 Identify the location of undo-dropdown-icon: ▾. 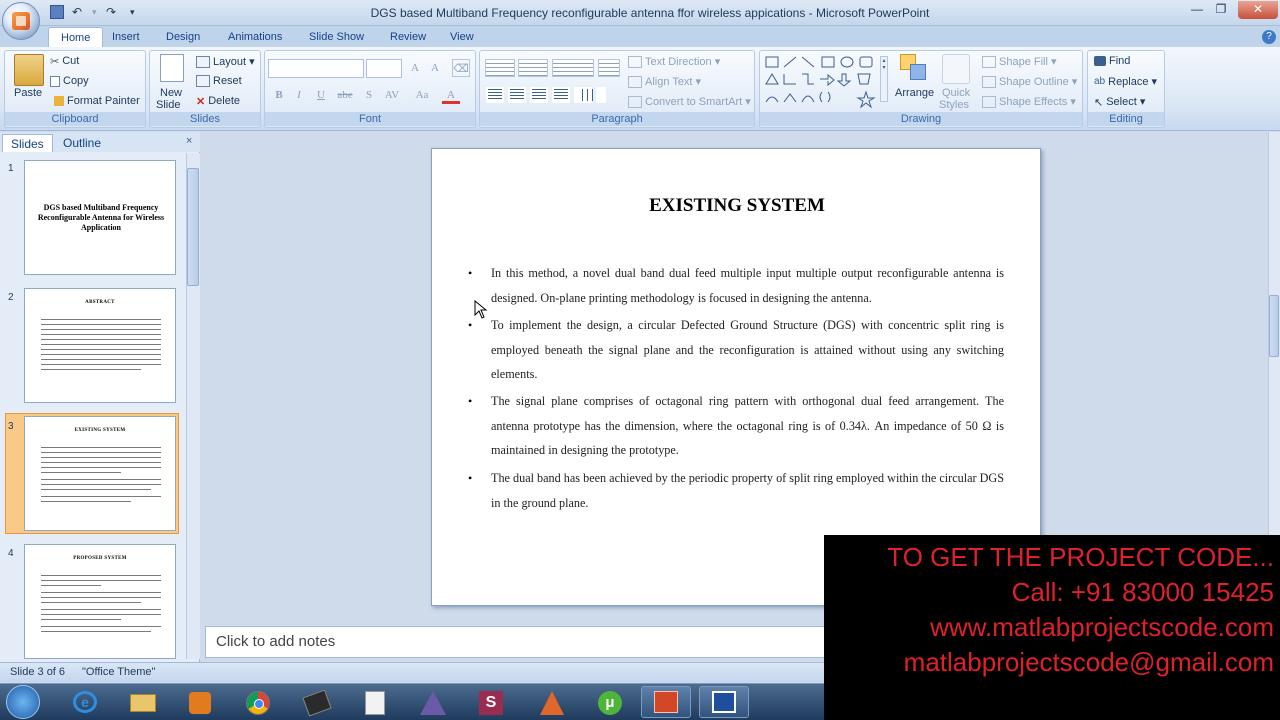
(99, 12).